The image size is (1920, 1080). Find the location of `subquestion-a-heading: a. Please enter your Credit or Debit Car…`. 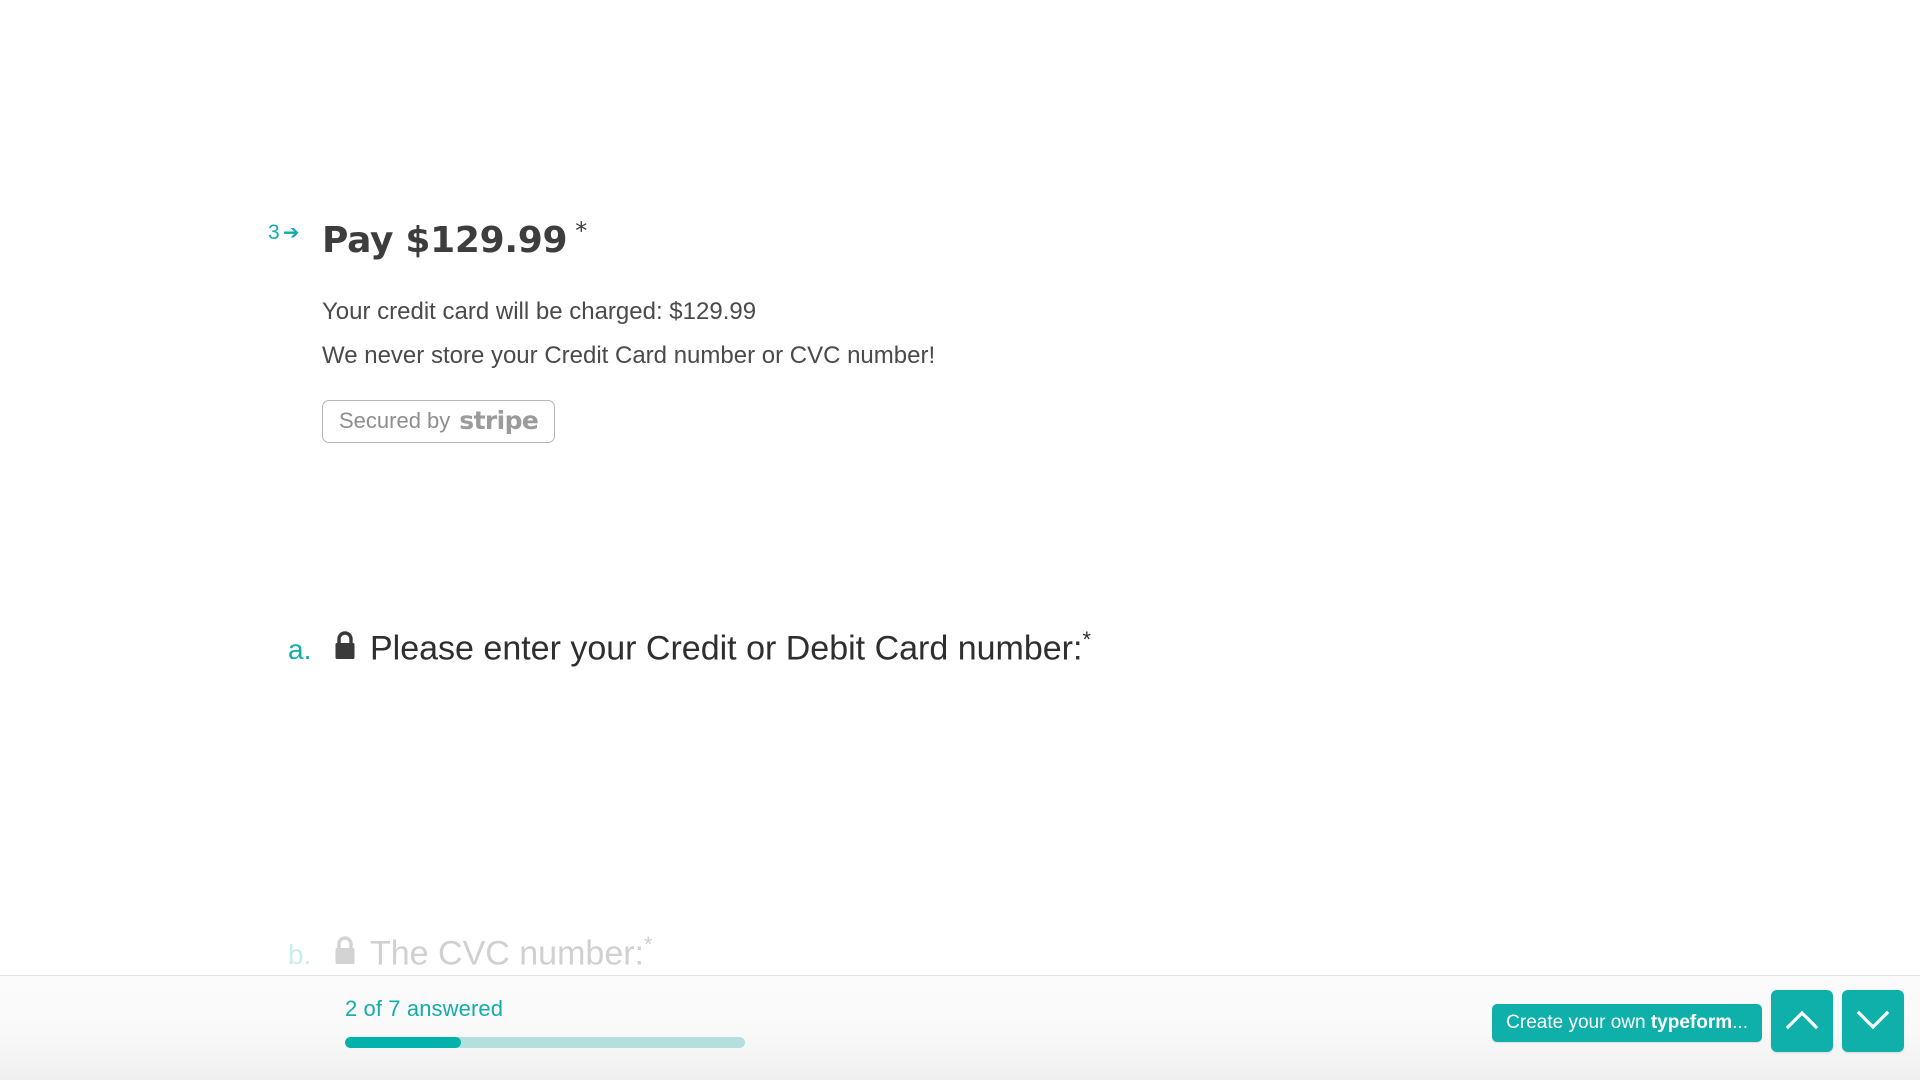

subquestion-a-heading: a. Please enter your Credit or Debit Car… is located at coordinates (689, 644).